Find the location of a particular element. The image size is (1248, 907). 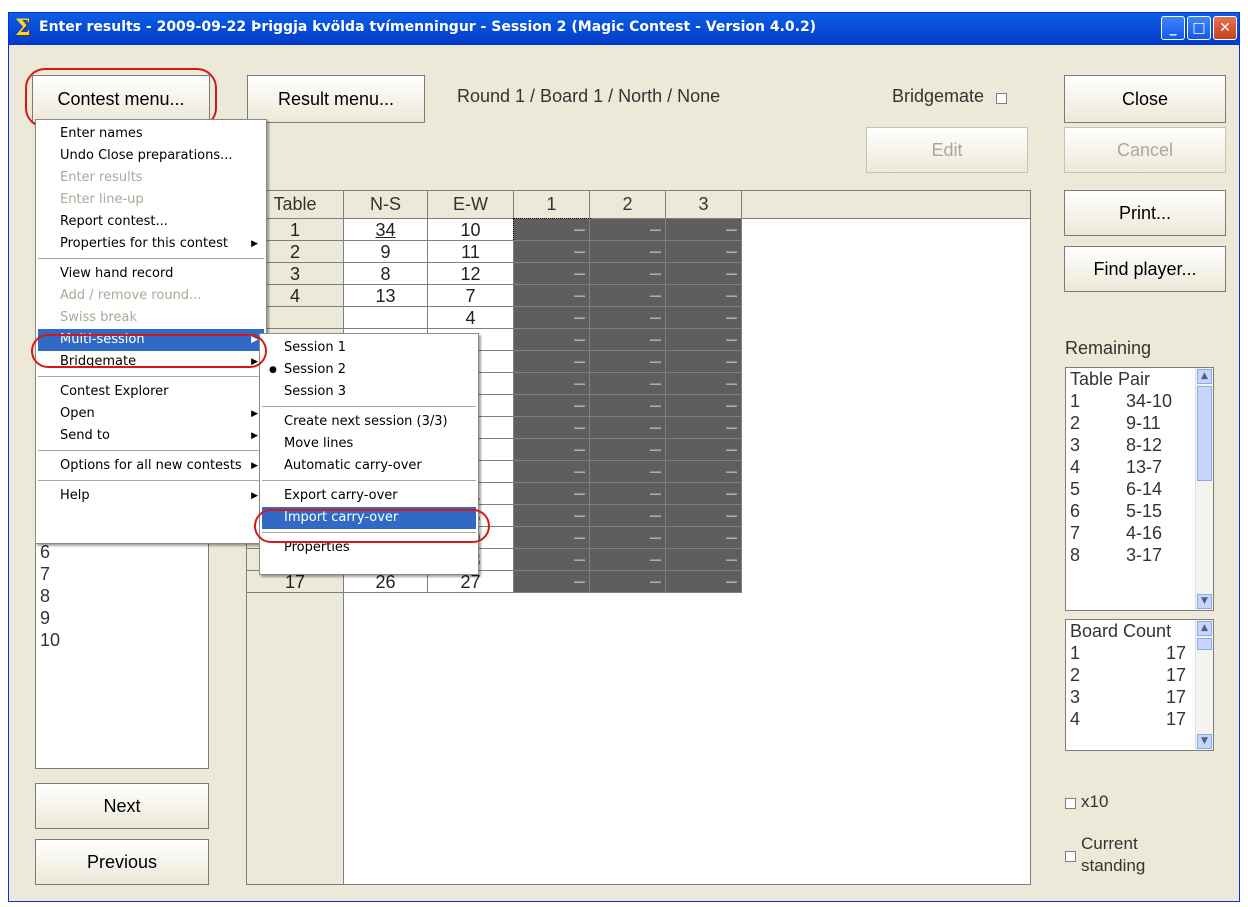

ns-pair-cell: 34 is located at coordinates (386, 230).